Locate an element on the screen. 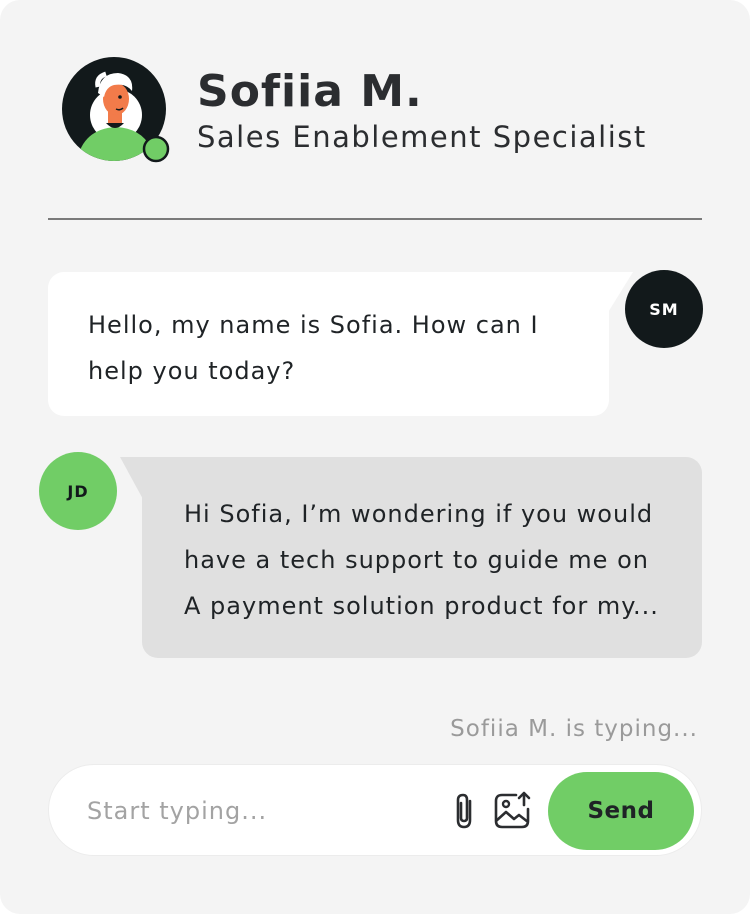 The width and height of the screenshot is (750, 914). image-upload-icon is located at coordinates (512, 810).